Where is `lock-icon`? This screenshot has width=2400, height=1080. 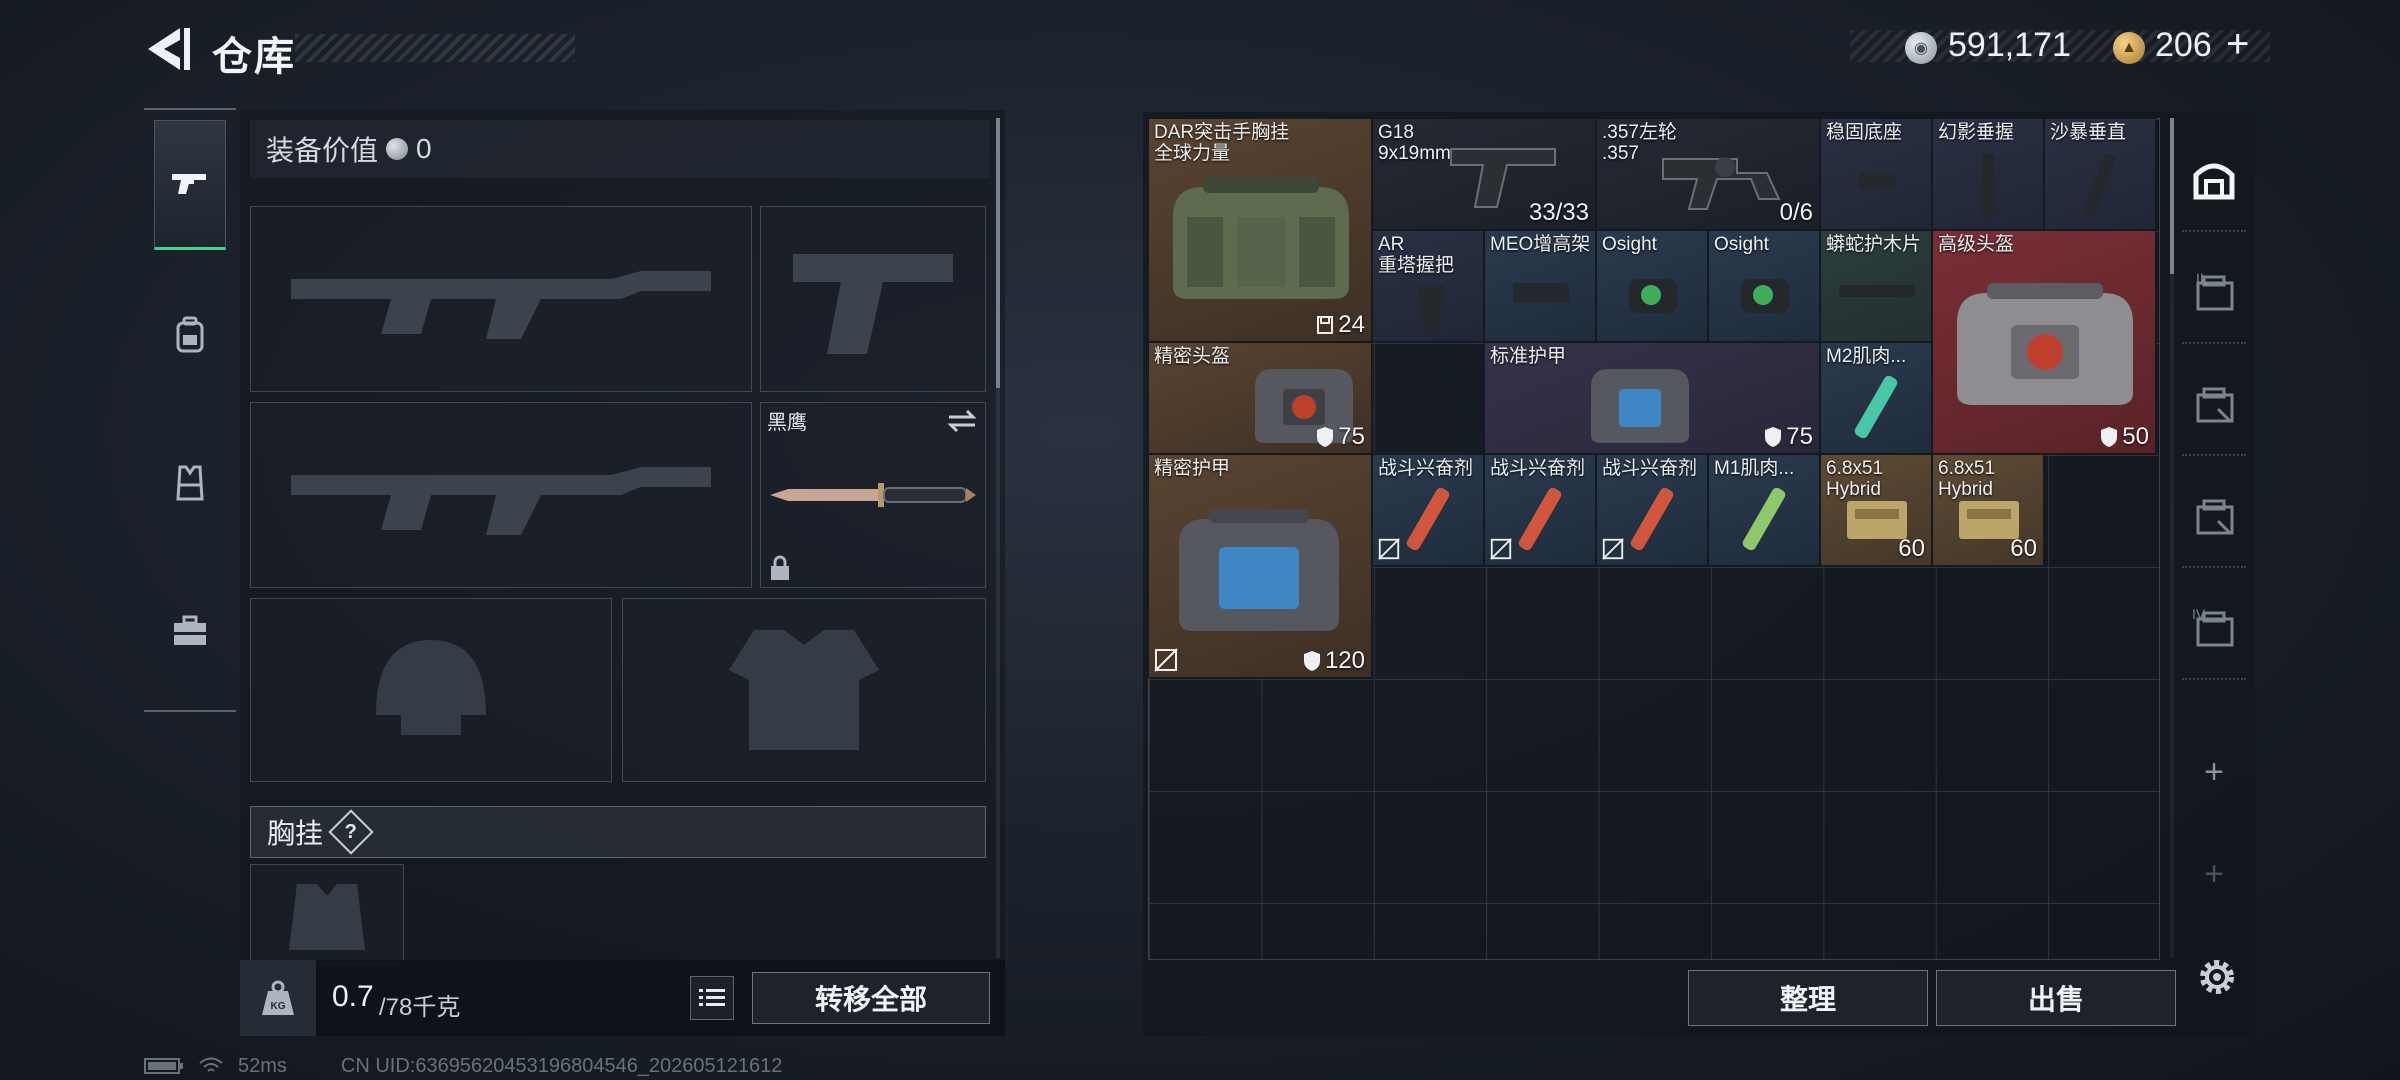 lock-icon is located at coordinates (780, 567).